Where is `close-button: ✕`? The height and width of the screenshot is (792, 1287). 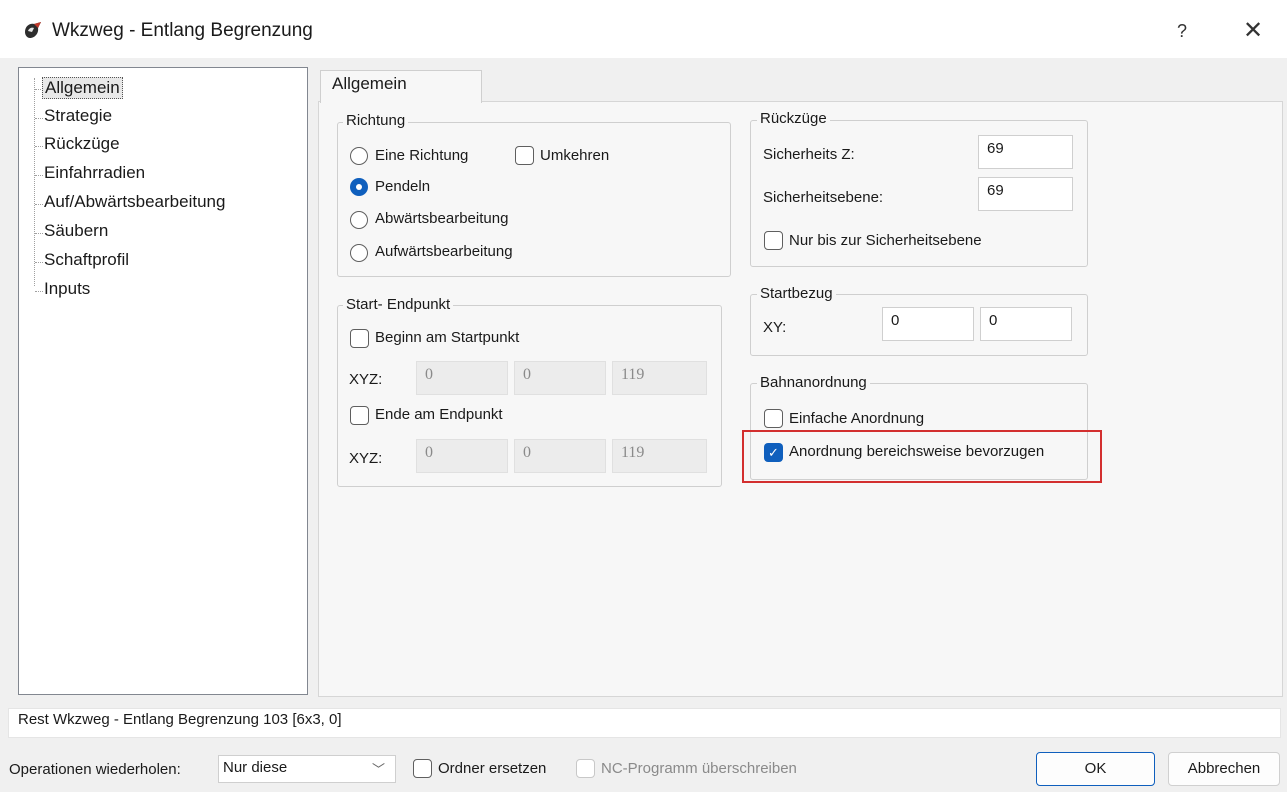 close-button: ✕ is located at coordinates (1253, 31).